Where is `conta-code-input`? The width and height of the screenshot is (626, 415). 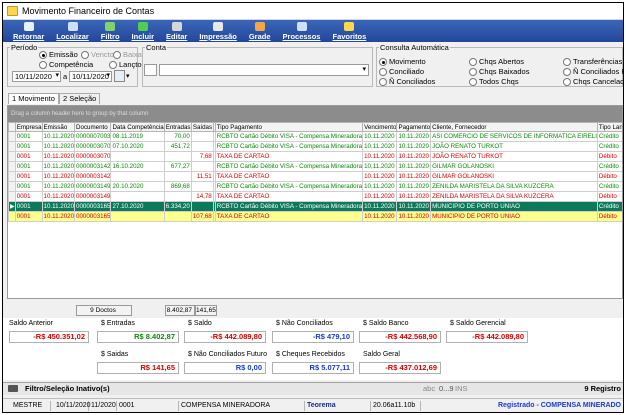 conta-code-input is located at coordinates (150, 70).